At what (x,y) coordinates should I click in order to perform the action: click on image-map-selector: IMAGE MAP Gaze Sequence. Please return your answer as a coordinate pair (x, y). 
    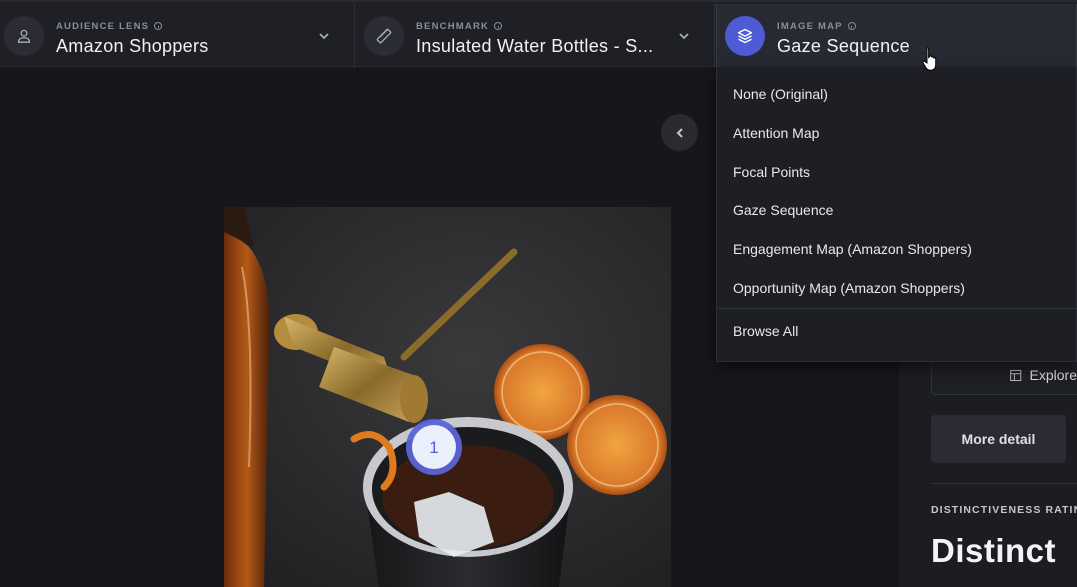
    Looking at the image, I should click on (896, 36).